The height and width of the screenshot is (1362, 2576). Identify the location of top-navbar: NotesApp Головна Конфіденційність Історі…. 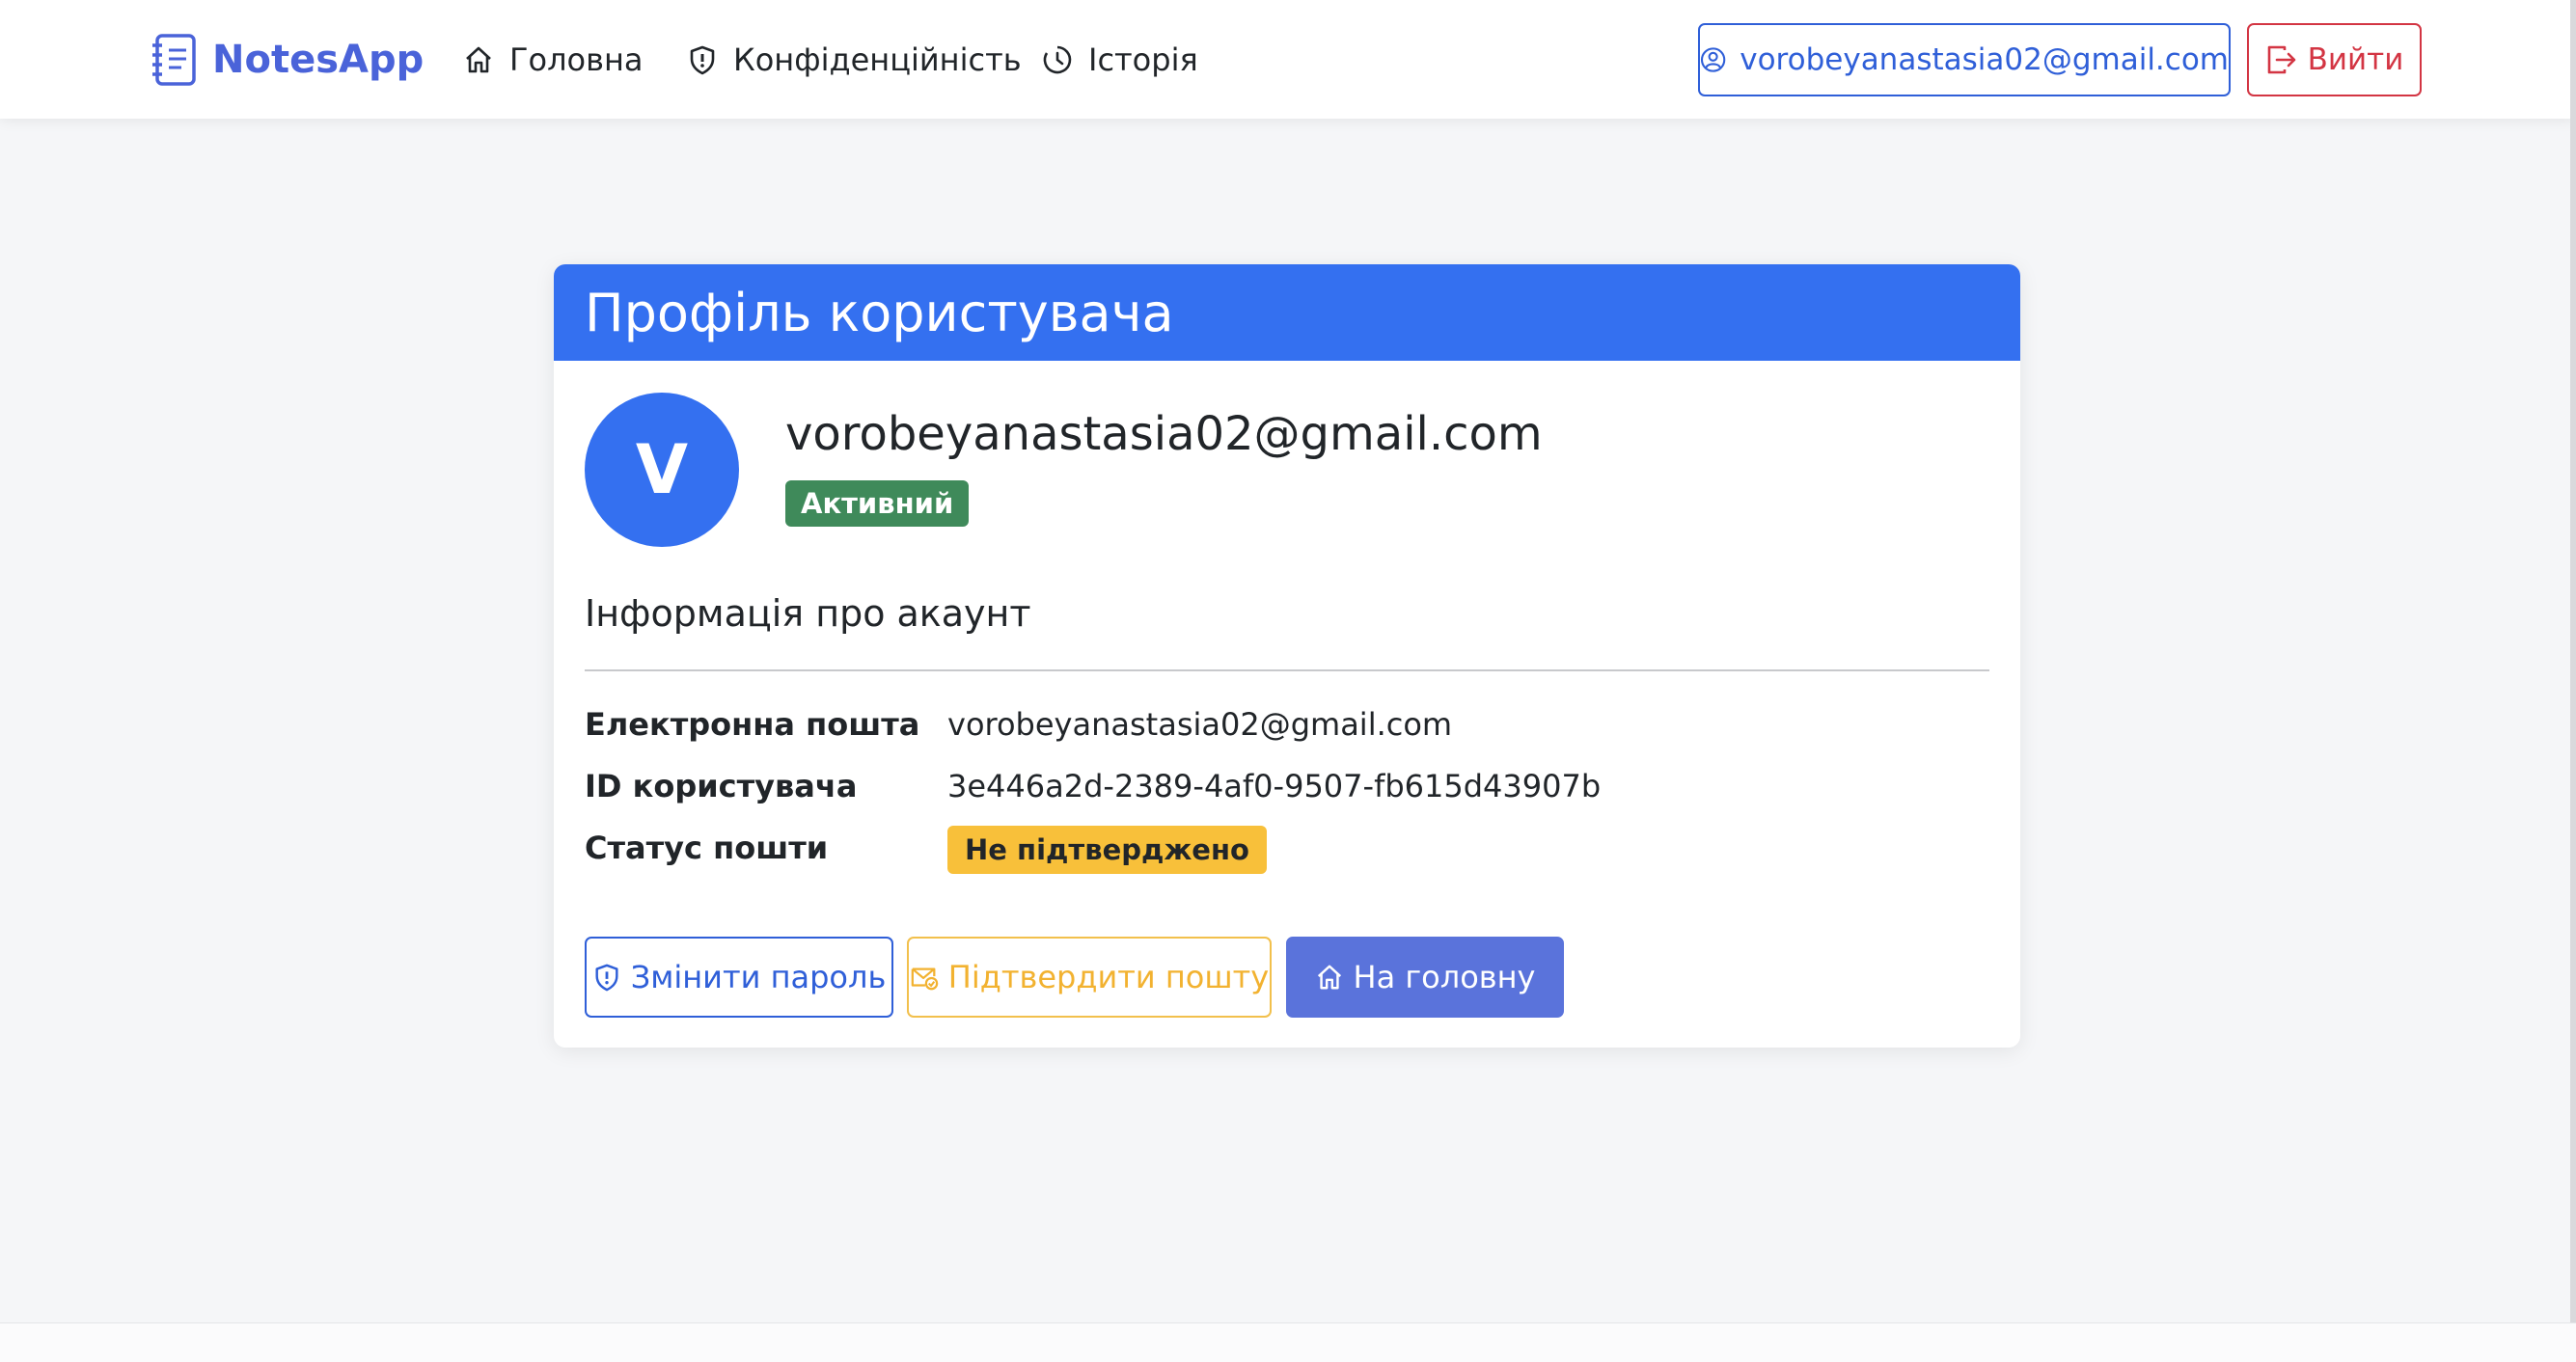
(1288, 59).